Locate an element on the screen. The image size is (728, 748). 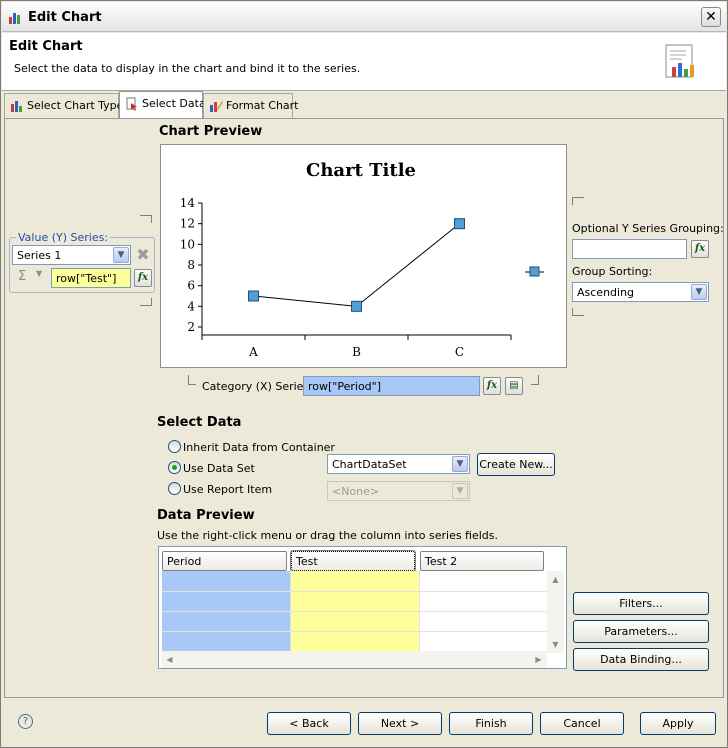
tab-format-chart: Format Chart is located at coordinates (251, 105).